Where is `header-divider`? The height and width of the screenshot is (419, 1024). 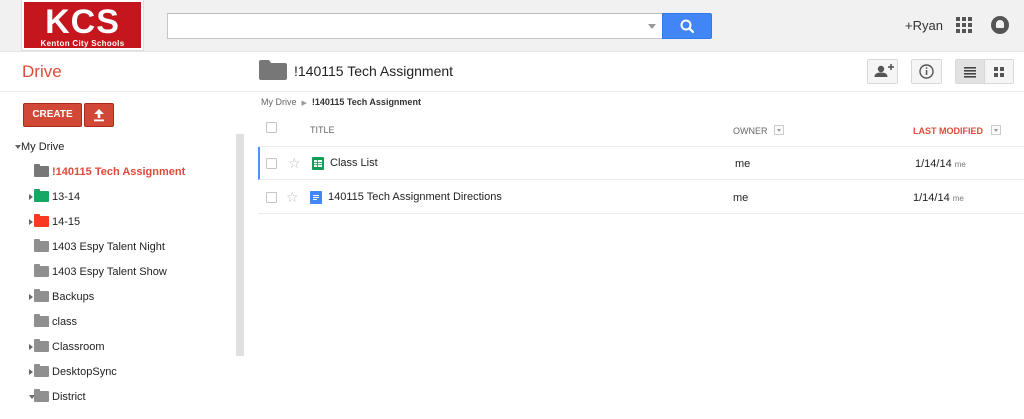 header-divider is located at coordinates (512, 91).